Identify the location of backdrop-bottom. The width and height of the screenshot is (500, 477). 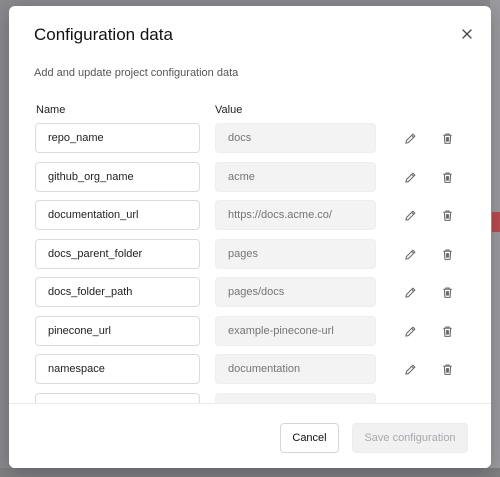
(250, 472).